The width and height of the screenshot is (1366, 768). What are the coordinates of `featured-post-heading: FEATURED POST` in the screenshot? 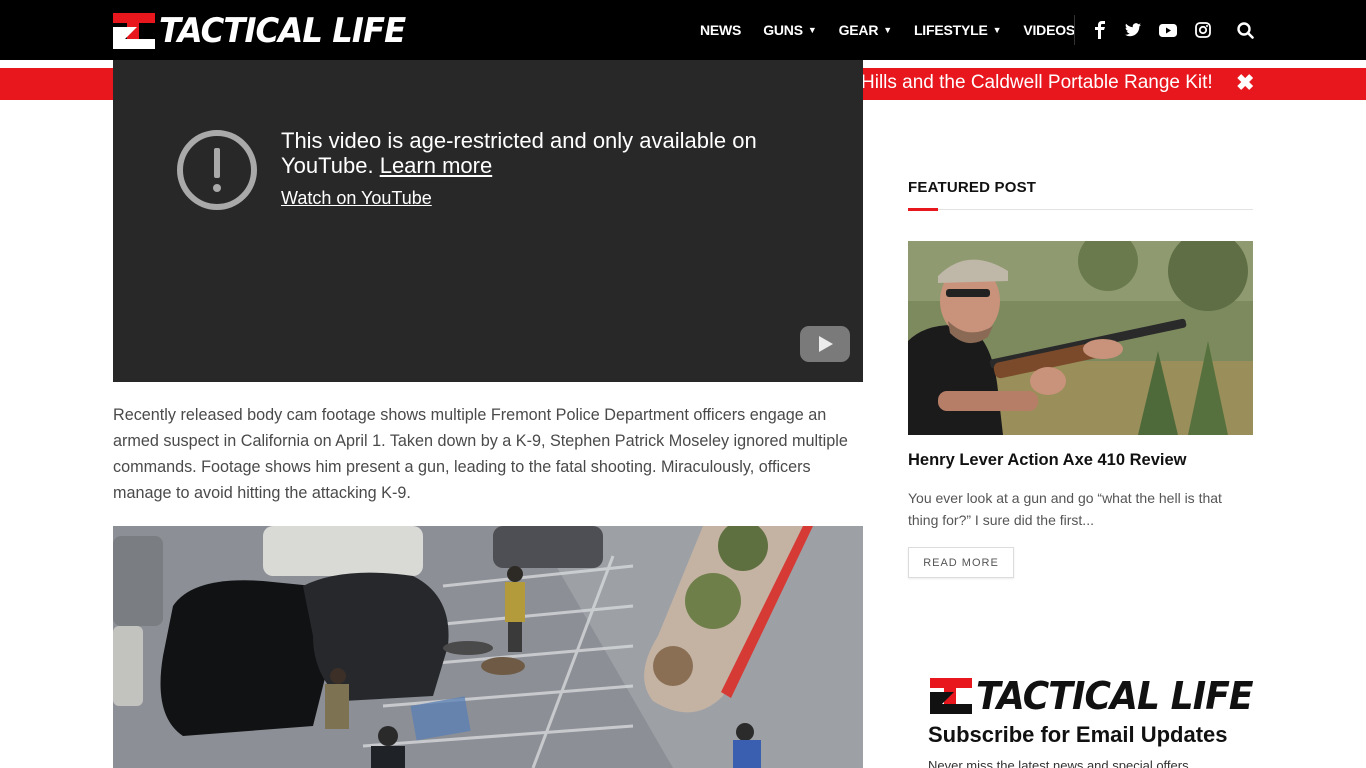 It's located at (972, 187).